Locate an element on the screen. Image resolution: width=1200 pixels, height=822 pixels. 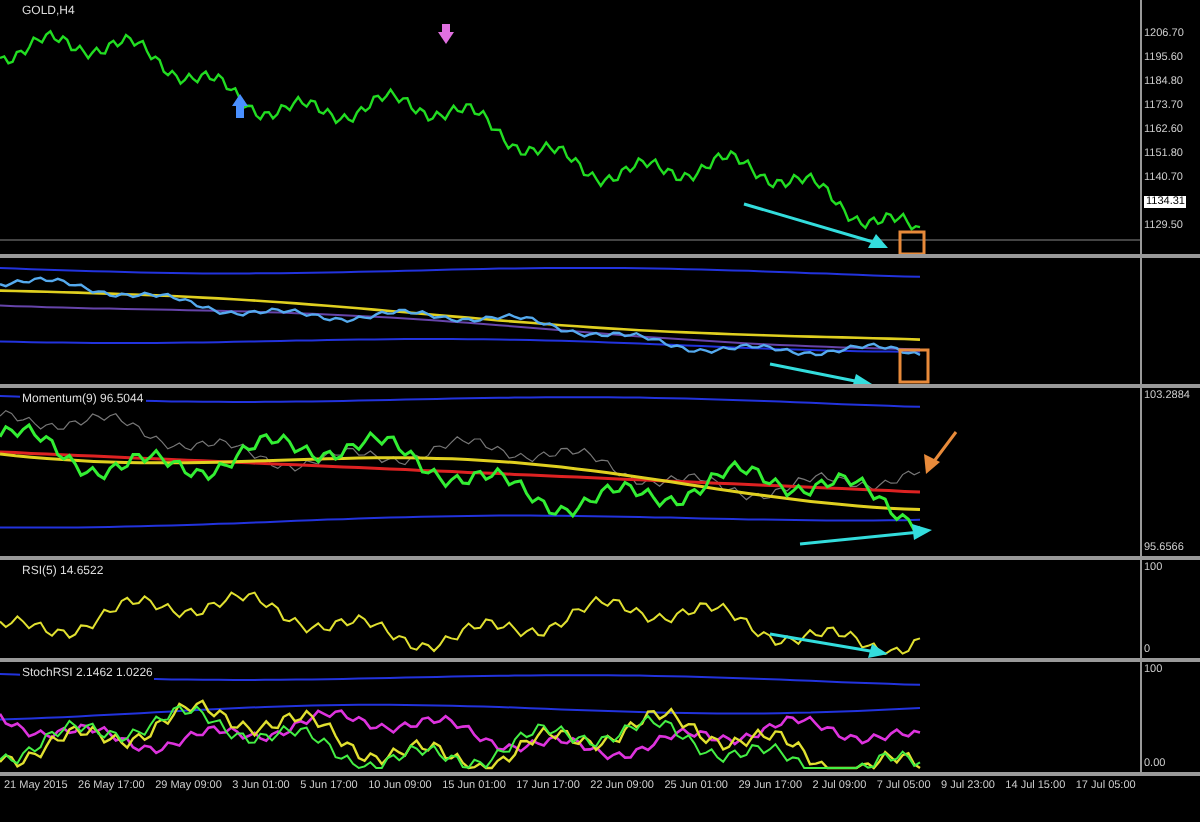
up-arrow-icon is located at coordinates (240, 106).